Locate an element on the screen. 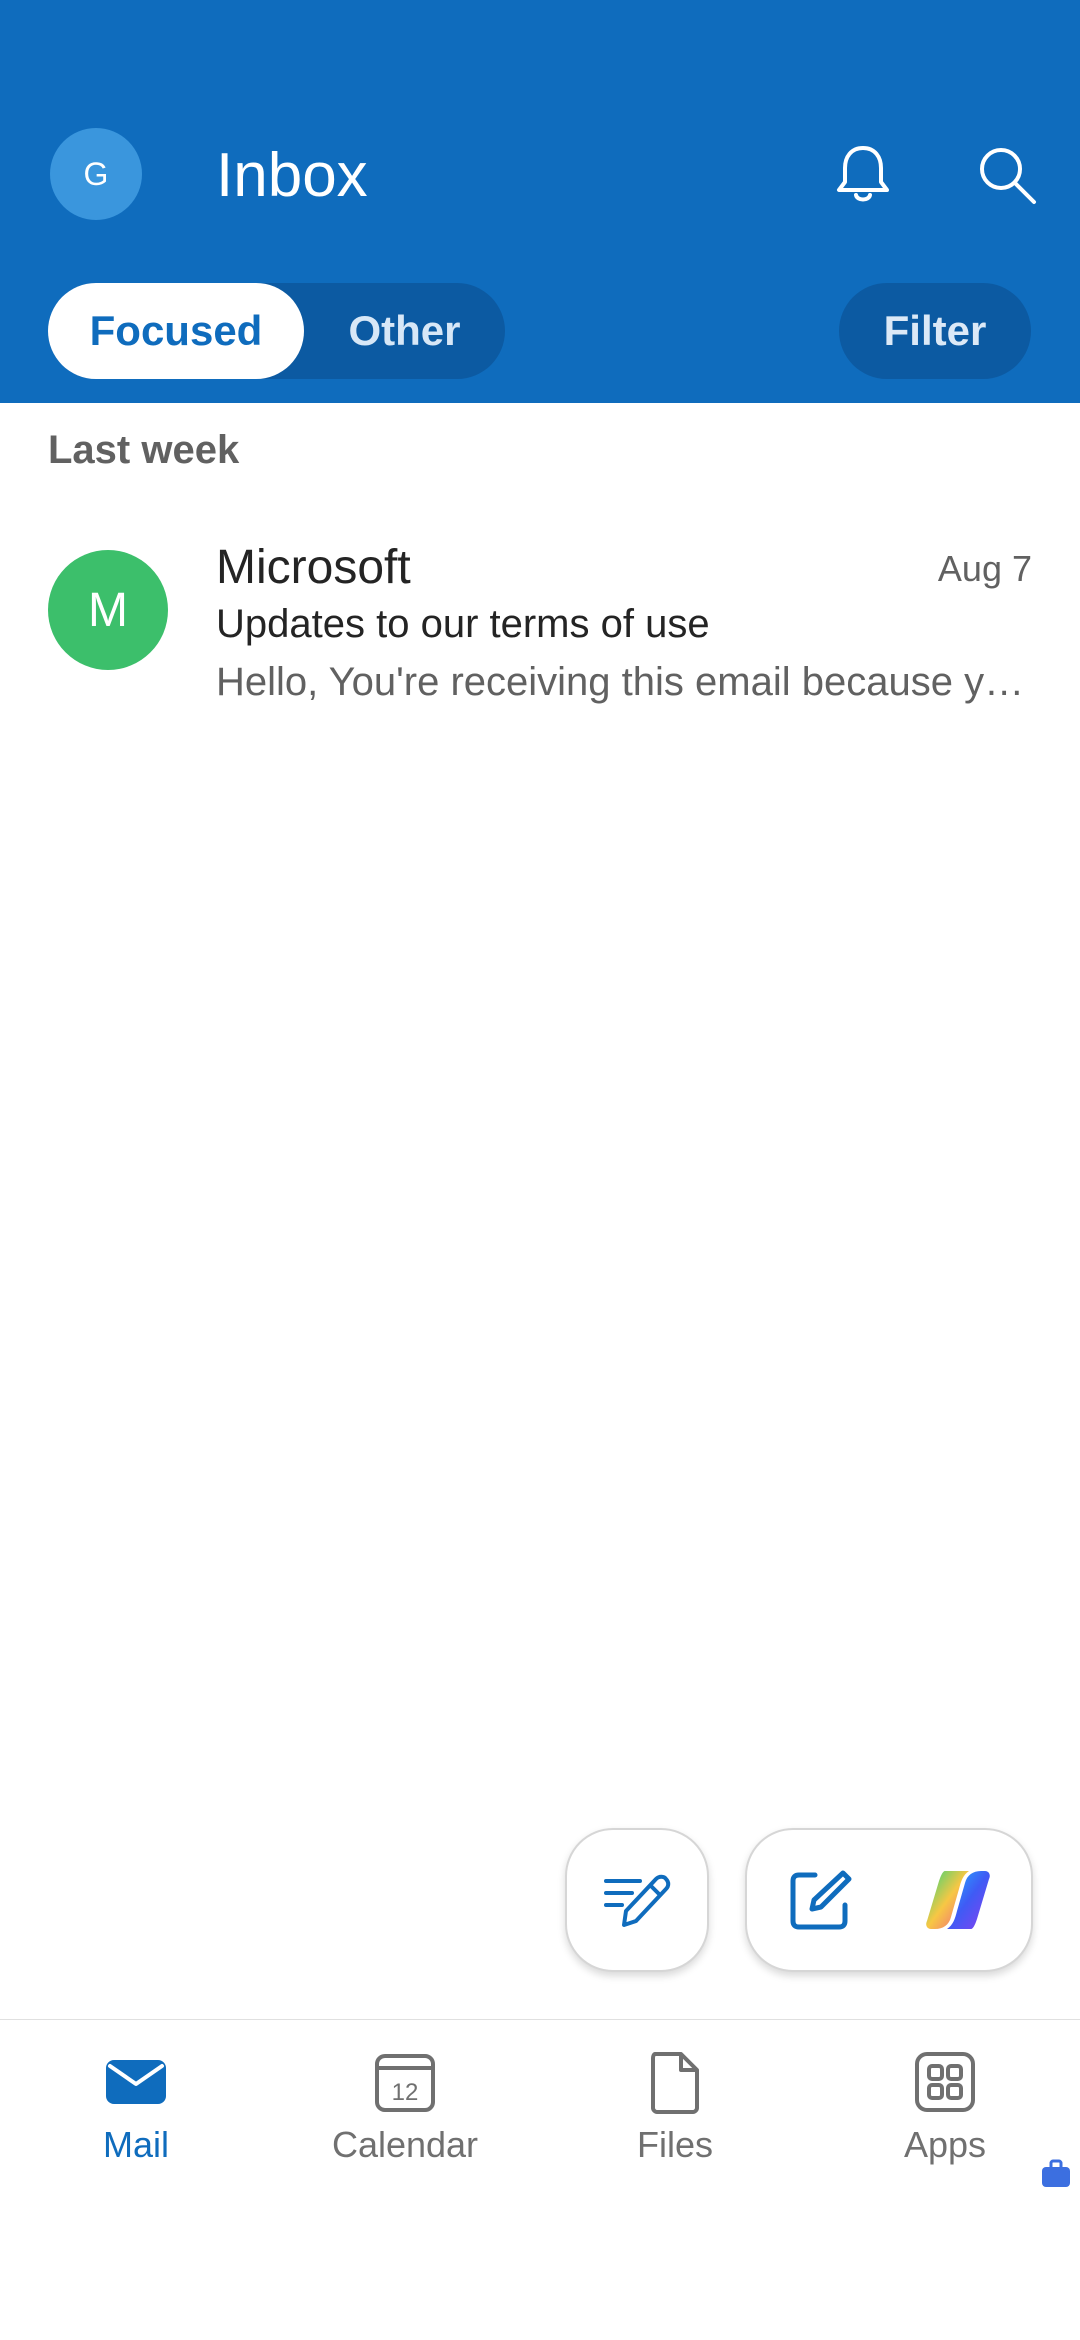  tab-focused: Focused is located at coordinates (176, 331).